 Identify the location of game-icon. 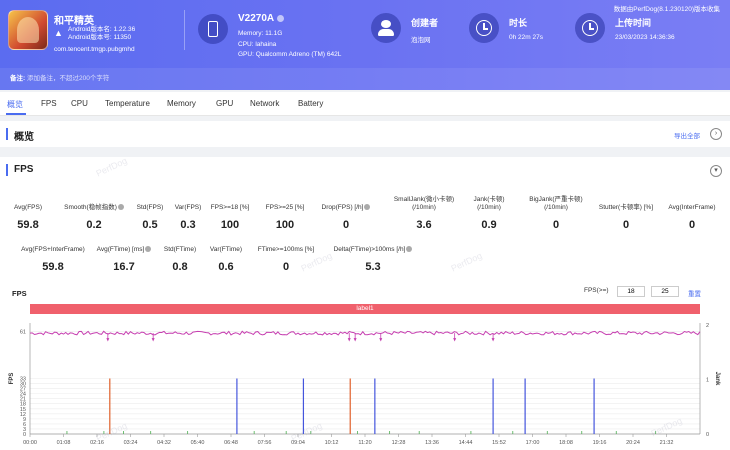
(28, 30).